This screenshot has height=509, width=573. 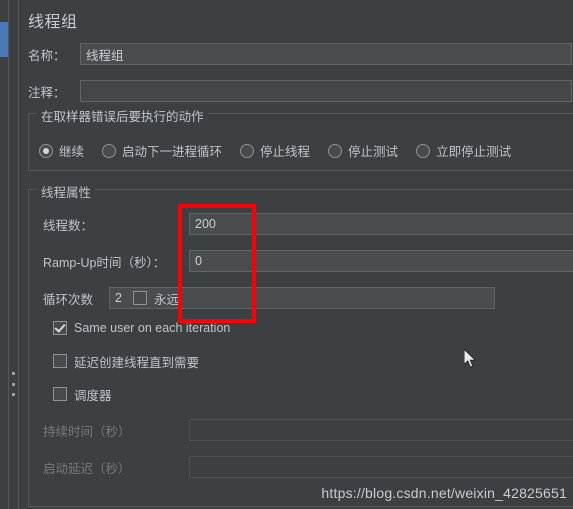 I want to click on loop-count-row: 循环次数, so click(x=301, y=298).